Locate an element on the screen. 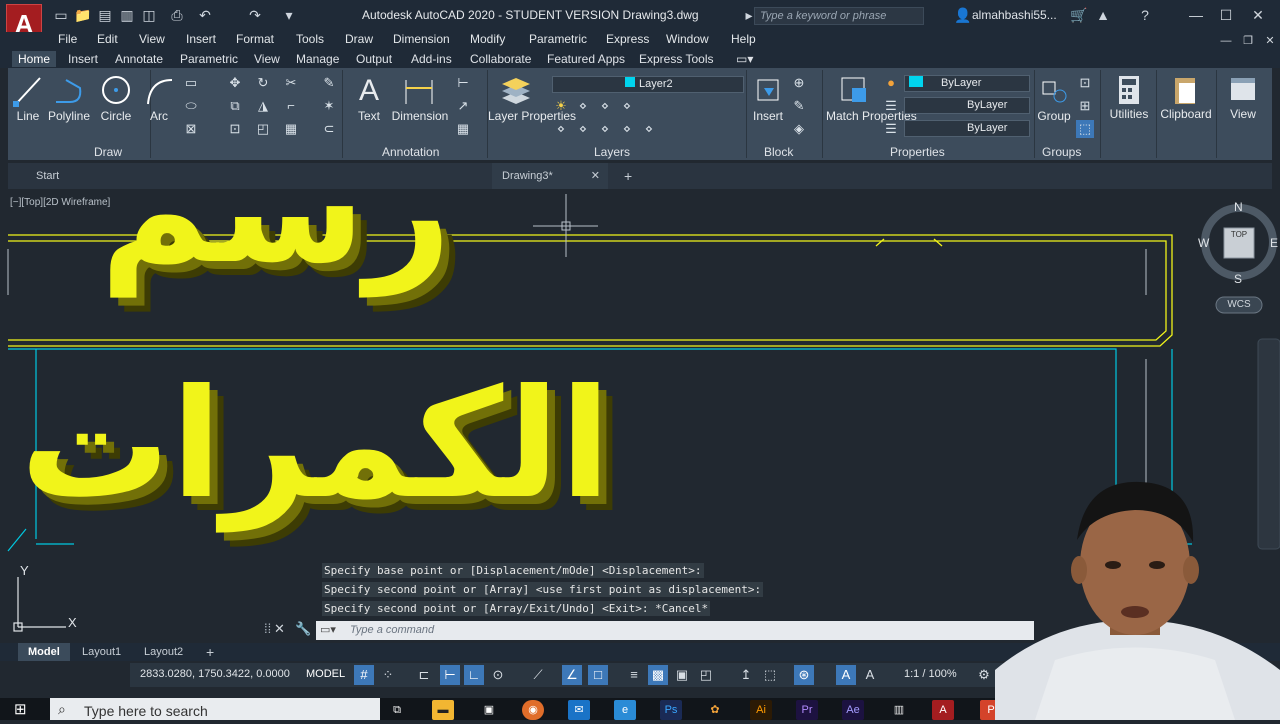 This screenshot has height=724, width=1280. move-icon: ✥ is located at coordinates (235, 83).